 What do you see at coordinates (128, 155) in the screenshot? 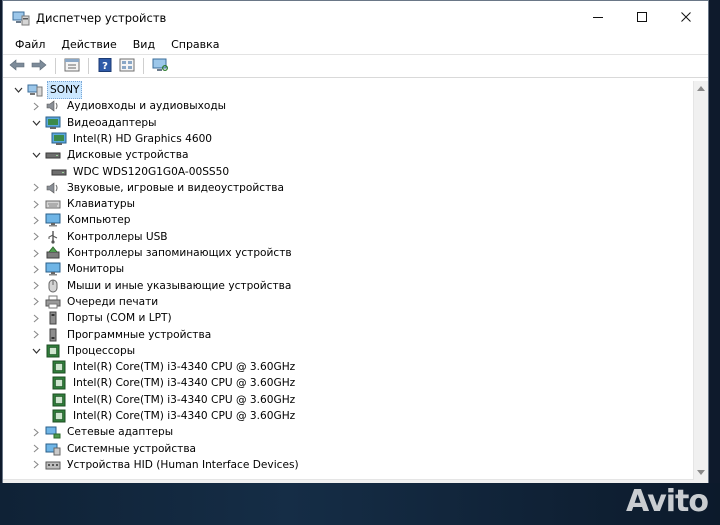
I see `tree-item-label: Дисковые устройства` at bounding box center [128, 155].